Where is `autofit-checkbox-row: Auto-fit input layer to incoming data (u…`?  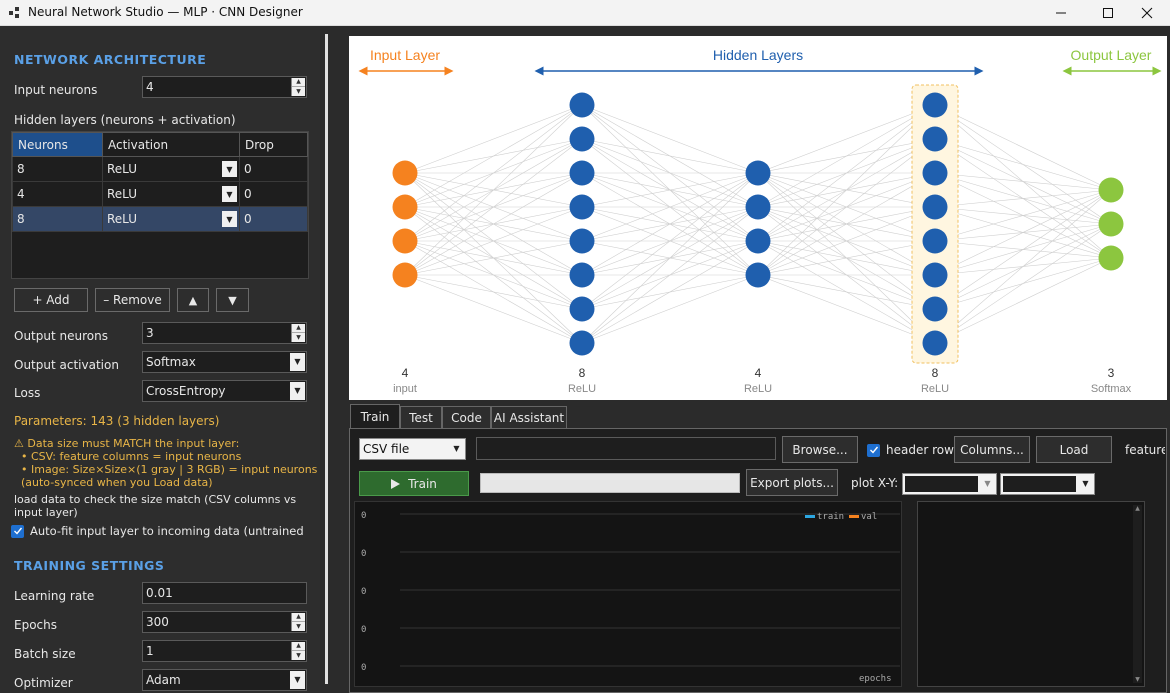
autofit-checkbox-row: Auto-fit input layer to incoming data (u… is located at coordinates (157, 531).